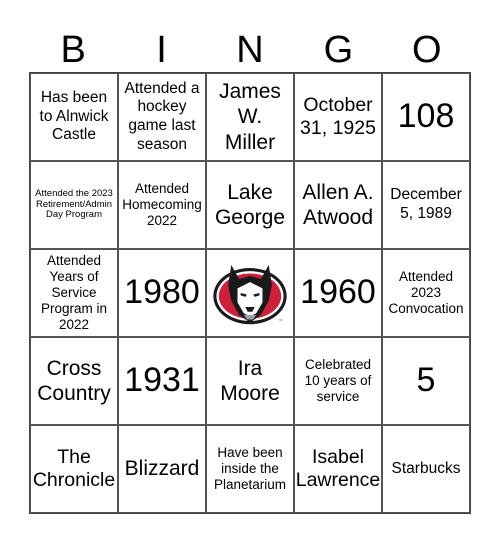 This screenshot has height=544, width=500. I want to click on bingo-cell: Cross Country, so click(74, 381).